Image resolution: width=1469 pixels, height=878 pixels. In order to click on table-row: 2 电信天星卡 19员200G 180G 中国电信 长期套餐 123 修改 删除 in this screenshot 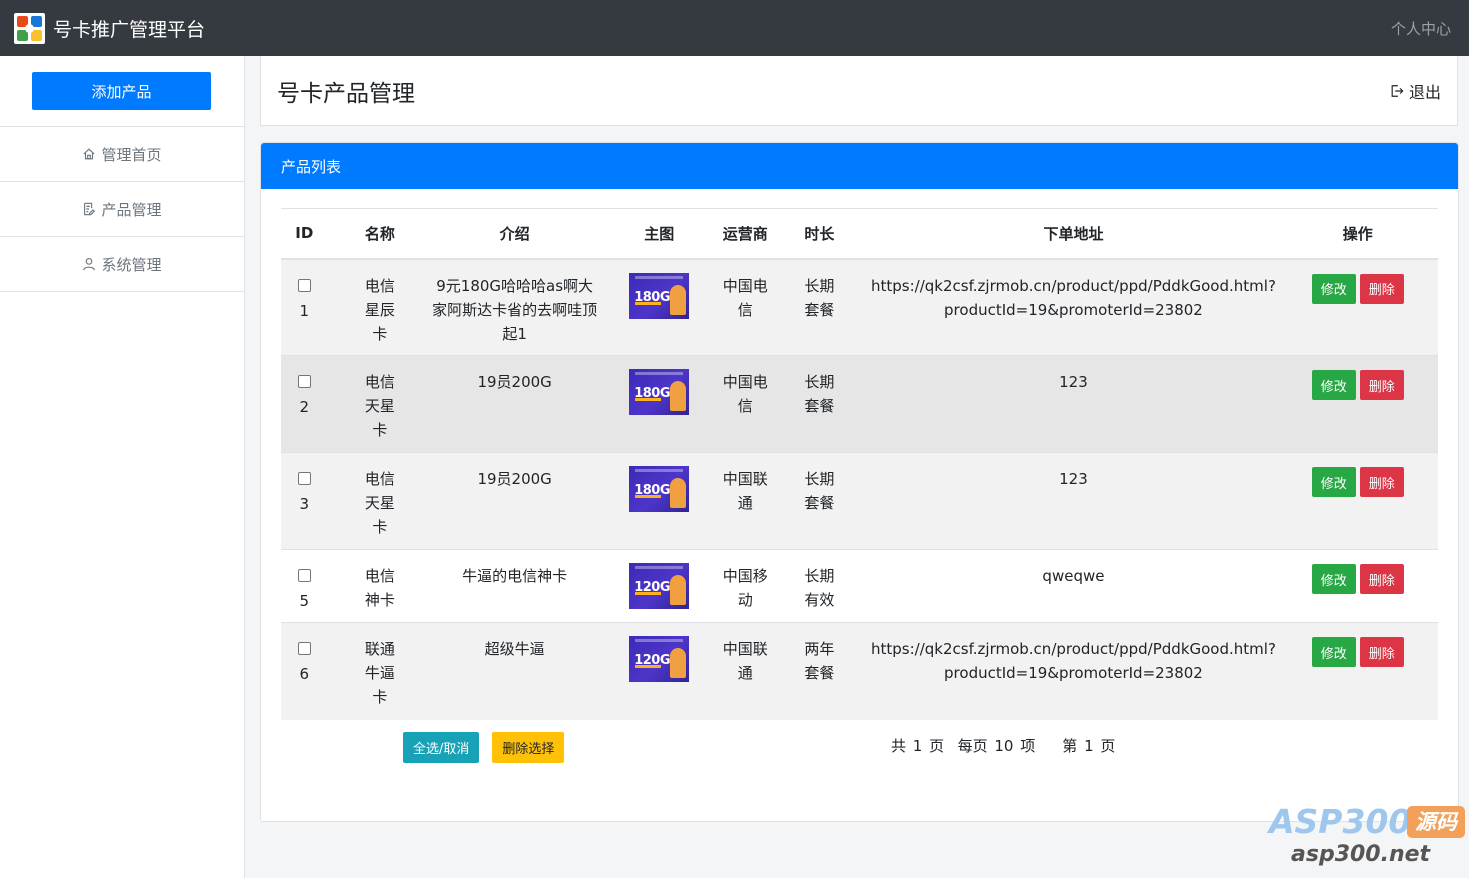, I will do `click(859, 404)`.